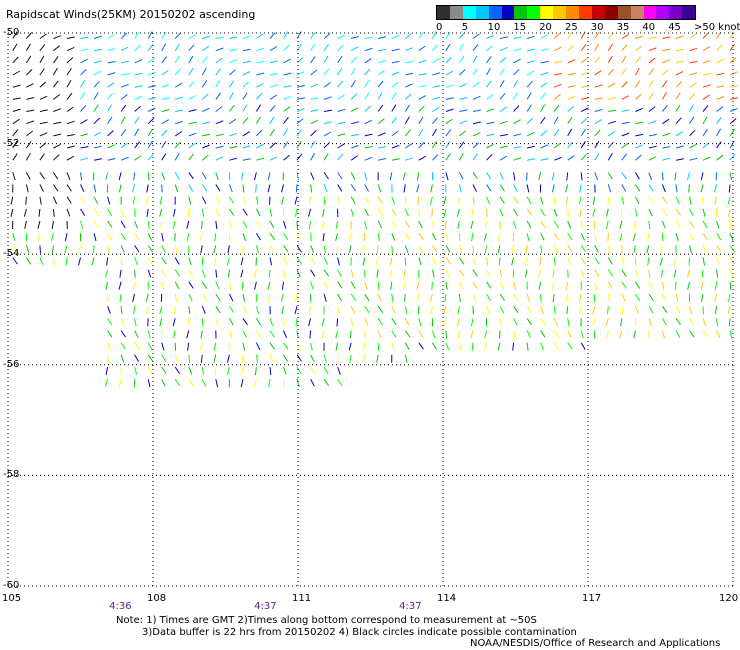  Describe the element at coordinates (674, 27) in the screenshot. I see `legend-label: 45` at that location.